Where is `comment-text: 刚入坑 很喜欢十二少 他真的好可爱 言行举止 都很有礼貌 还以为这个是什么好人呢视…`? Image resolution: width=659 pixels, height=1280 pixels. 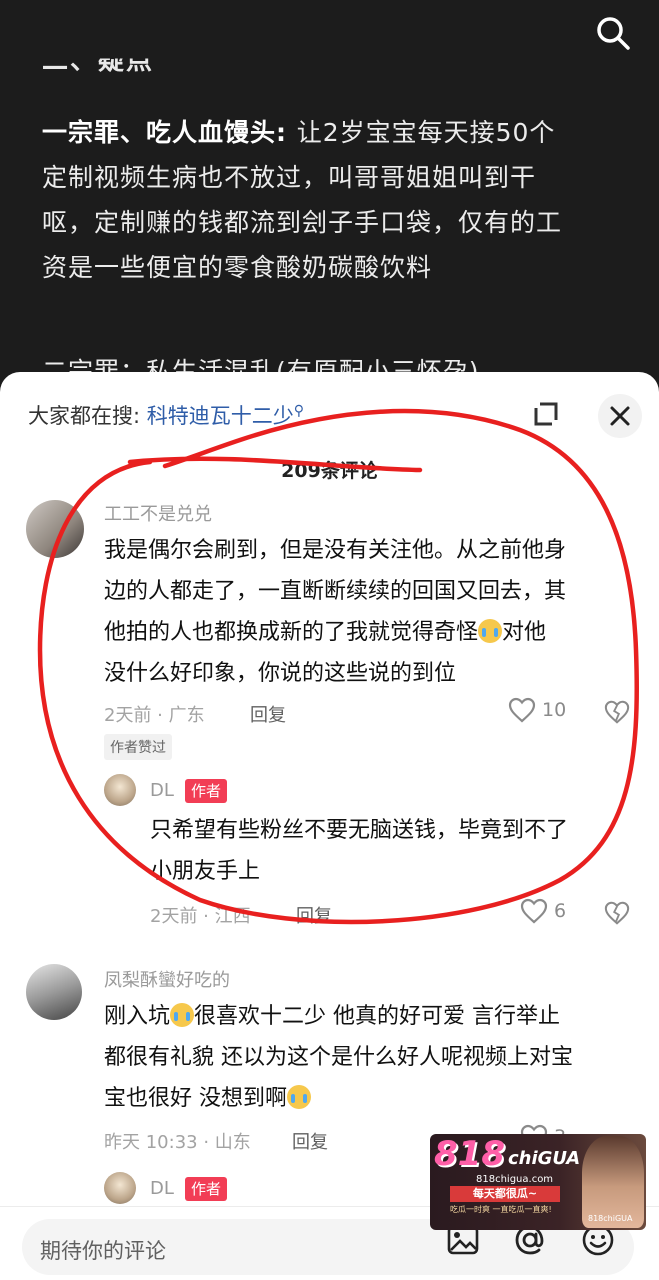
comment-text: 刚入坑 很喜欢十二少 他真的好可爱 言行举止 都很有礼貌 还以为这个是什么好人呢视… is located at coordinates (374, 1057).